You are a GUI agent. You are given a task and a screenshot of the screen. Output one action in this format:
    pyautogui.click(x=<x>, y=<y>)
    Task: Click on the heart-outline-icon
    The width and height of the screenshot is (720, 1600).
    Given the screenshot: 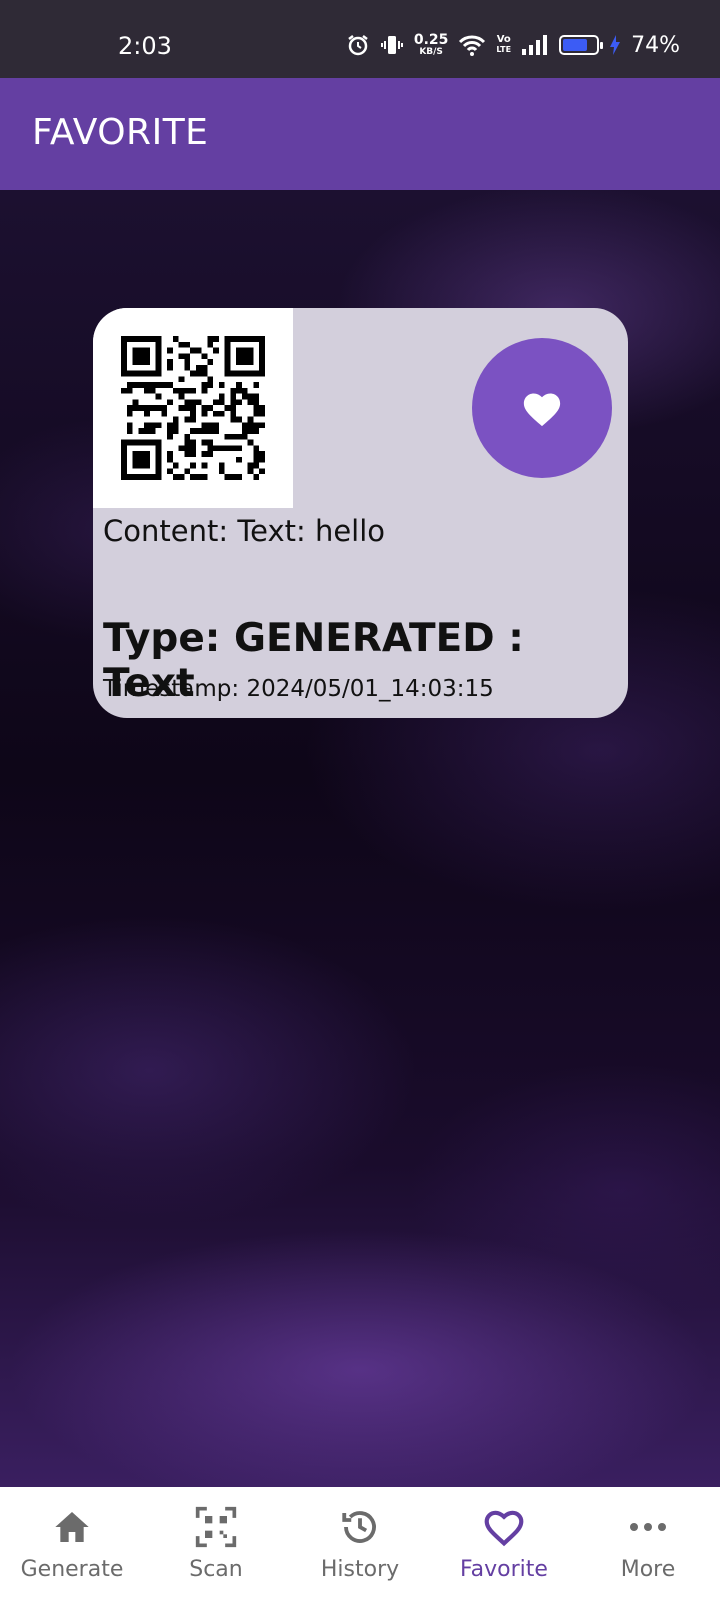 What is the action you would take?
    pyautogui.click(x=504, y=1527)
    